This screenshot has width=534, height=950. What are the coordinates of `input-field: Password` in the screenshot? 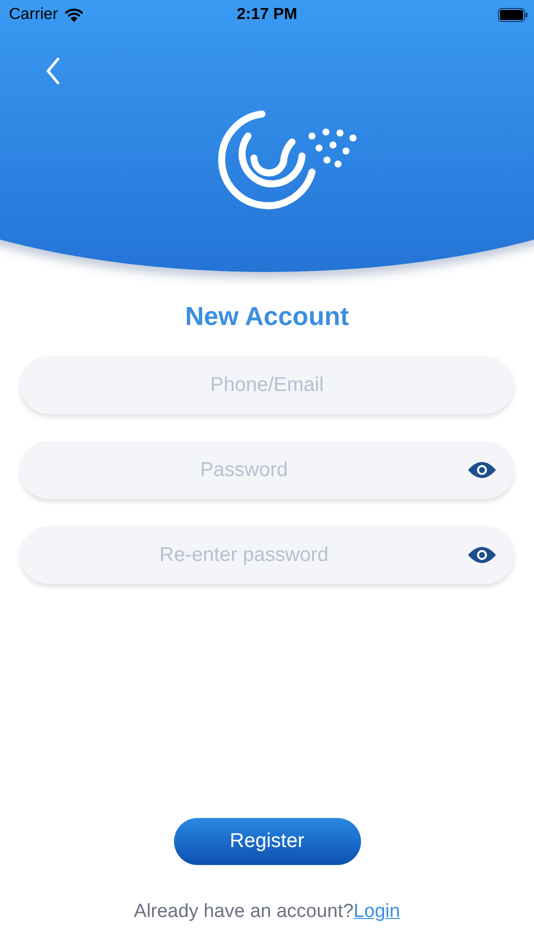 It's located at (267, 470).